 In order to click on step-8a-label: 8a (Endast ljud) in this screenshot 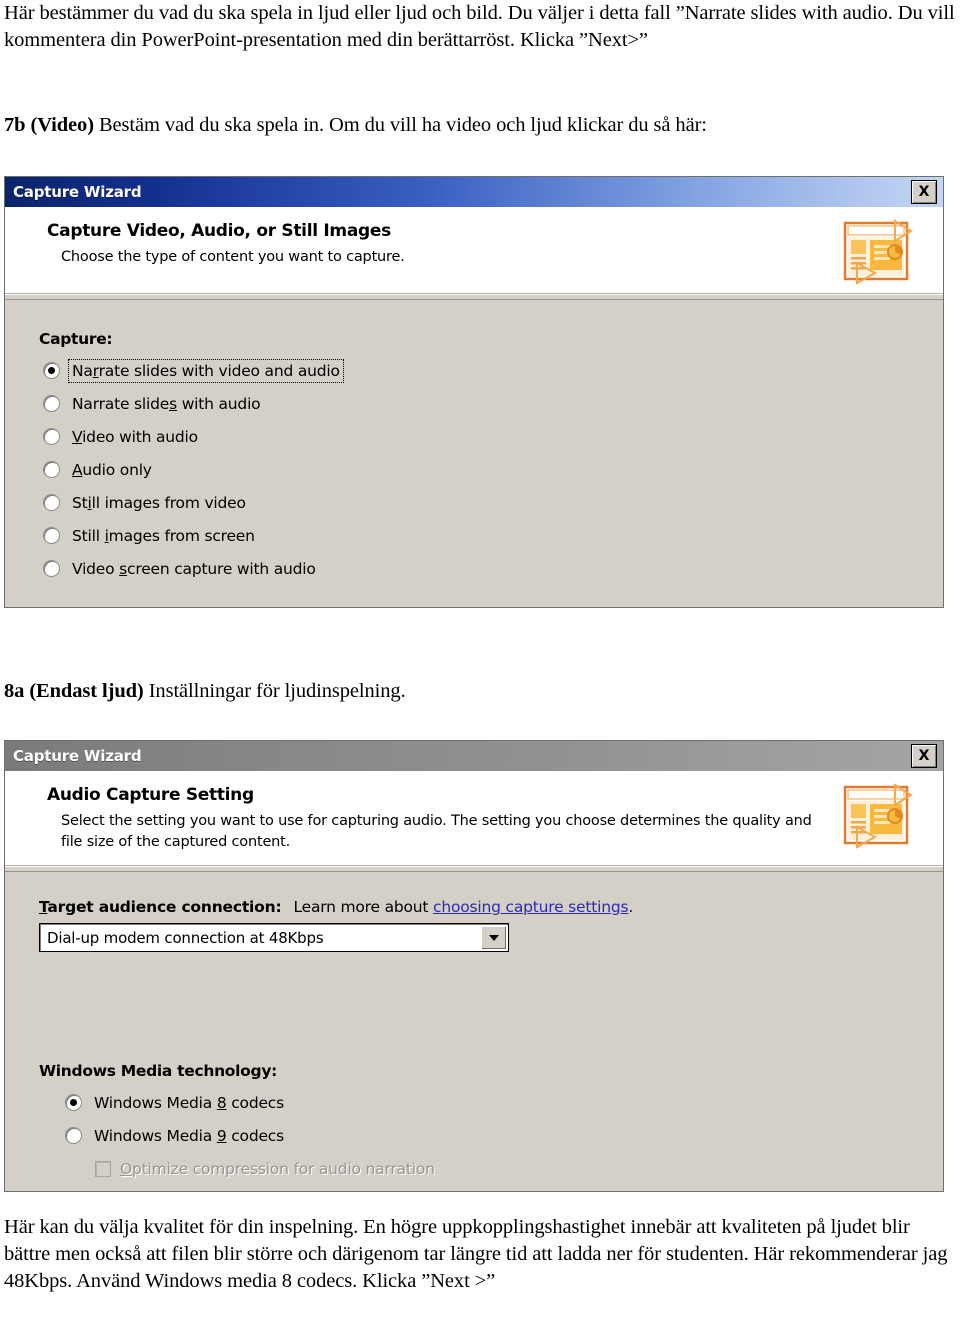, I will do `click(74, 691)`.